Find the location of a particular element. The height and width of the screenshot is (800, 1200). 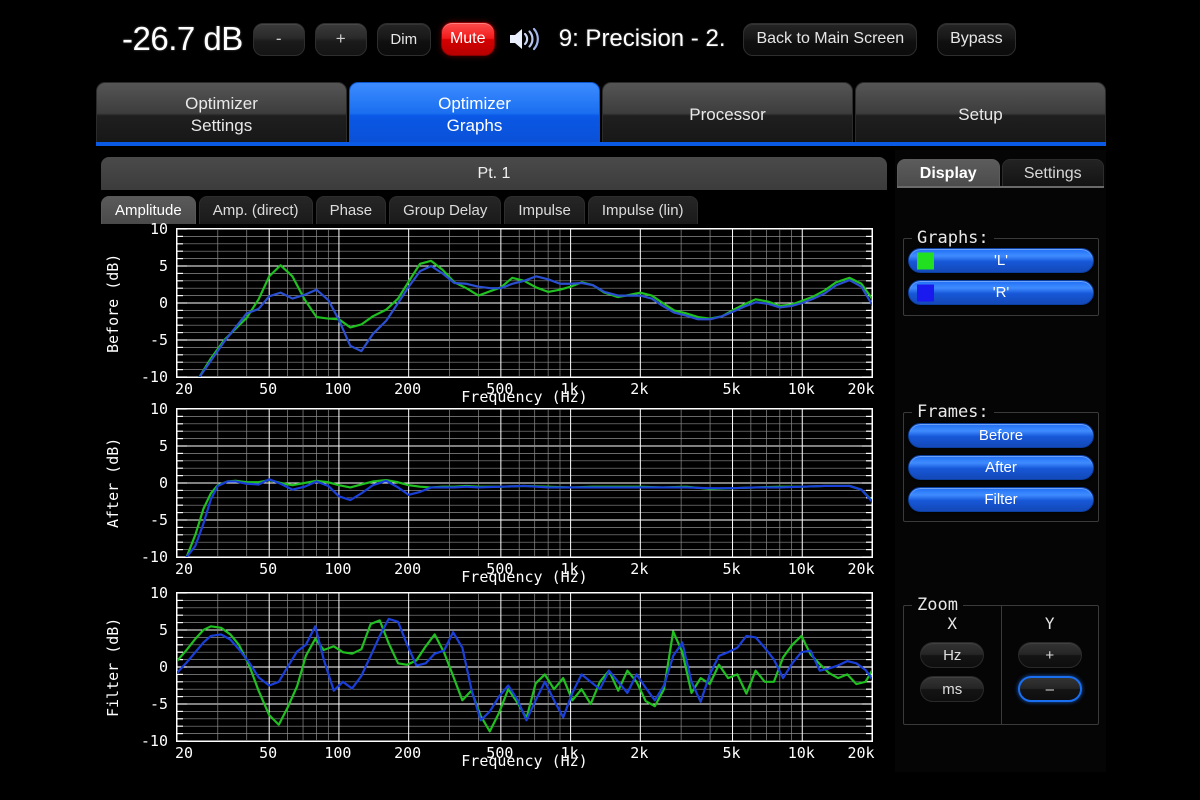

graph-channel-button-l: 'L' is located at coordinates (1001, 260).